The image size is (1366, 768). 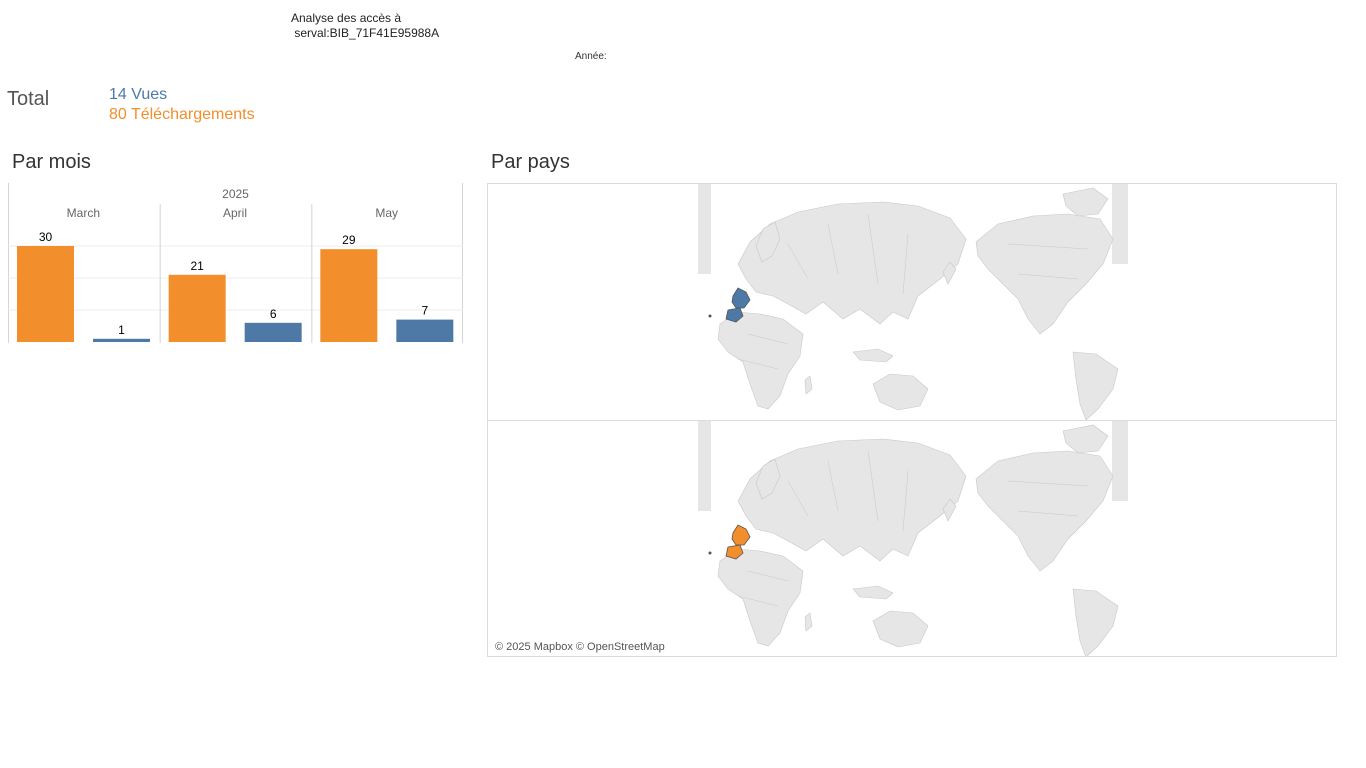 What do you see at coordinates (386, 213) in the screenshot?
I see `month-label: May` at bounding box center [386, 213].